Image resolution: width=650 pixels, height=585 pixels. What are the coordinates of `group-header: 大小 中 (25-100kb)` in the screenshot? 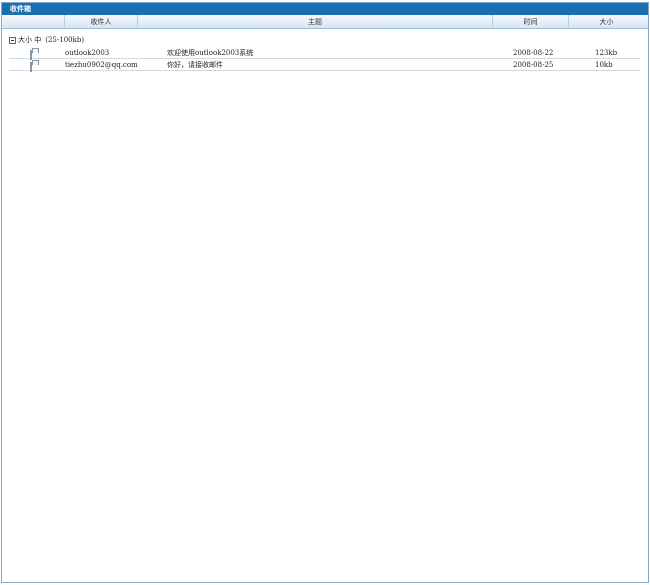 It's located at (46, 40).